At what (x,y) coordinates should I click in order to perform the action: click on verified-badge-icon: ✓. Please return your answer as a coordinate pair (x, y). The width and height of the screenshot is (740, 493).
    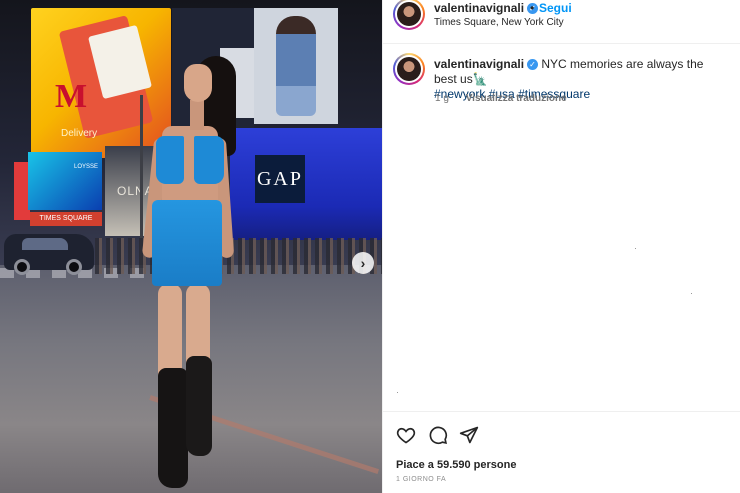
    Looking at the image, I should click on (533, 65).